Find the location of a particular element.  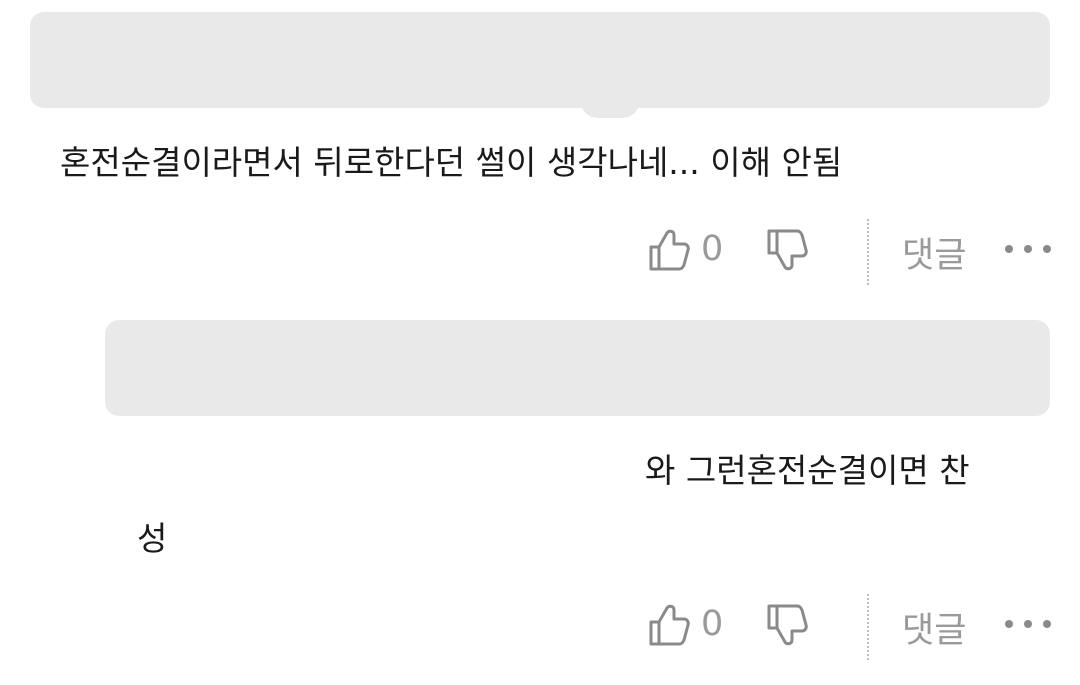

comment-text: 혼전순결이라면서 뒤로한다던 썰이 생각나네... 이해 안됨 is located at coordinates (451, 162).